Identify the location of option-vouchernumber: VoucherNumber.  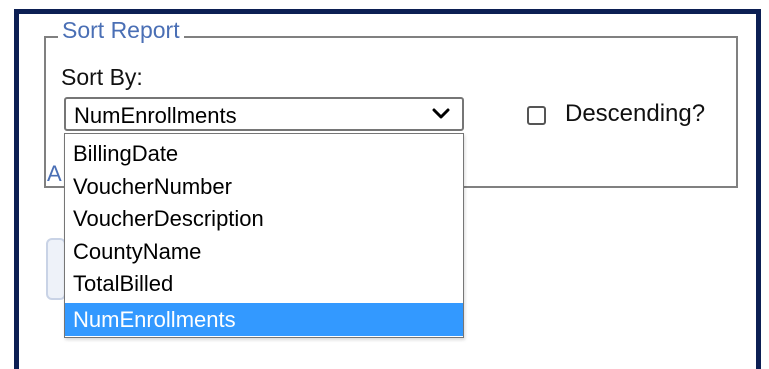
(264, 186).